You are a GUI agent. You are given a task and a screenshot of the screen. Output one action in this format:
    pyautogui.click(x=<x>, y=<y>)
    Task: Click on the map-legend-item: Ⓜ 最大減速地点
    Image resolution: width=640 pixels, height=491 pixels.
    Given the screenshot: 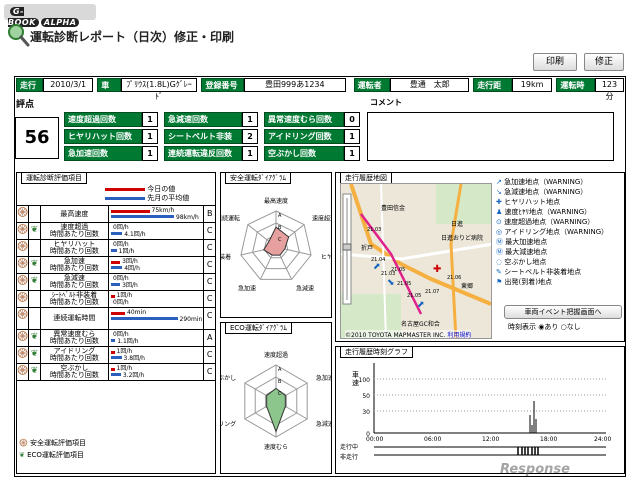 What is the action you would take?
    pyautogui.click(x=560, y=252)
    